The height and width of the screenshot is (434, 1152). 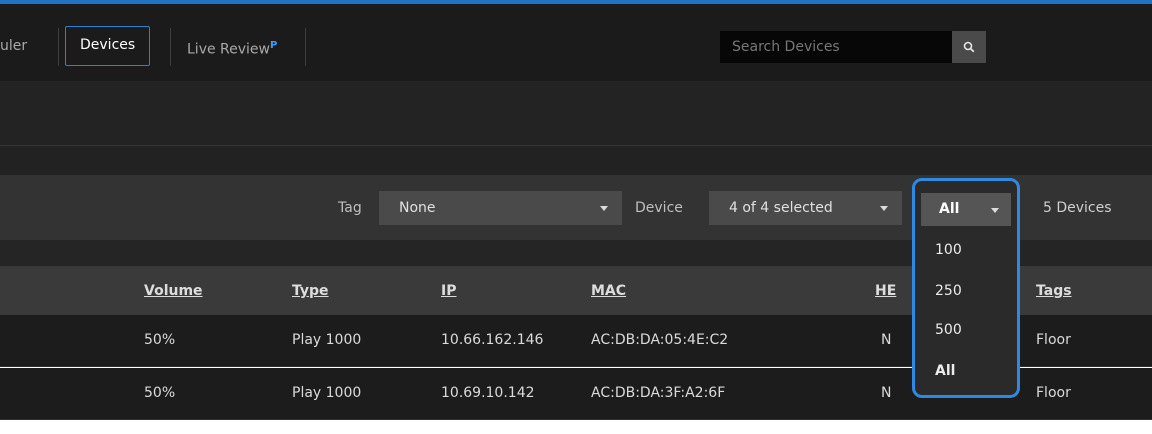 What do you see at coordinates (576, 160) in the screenshot?
I see `spacer-band` at bounding box center [576, 160].